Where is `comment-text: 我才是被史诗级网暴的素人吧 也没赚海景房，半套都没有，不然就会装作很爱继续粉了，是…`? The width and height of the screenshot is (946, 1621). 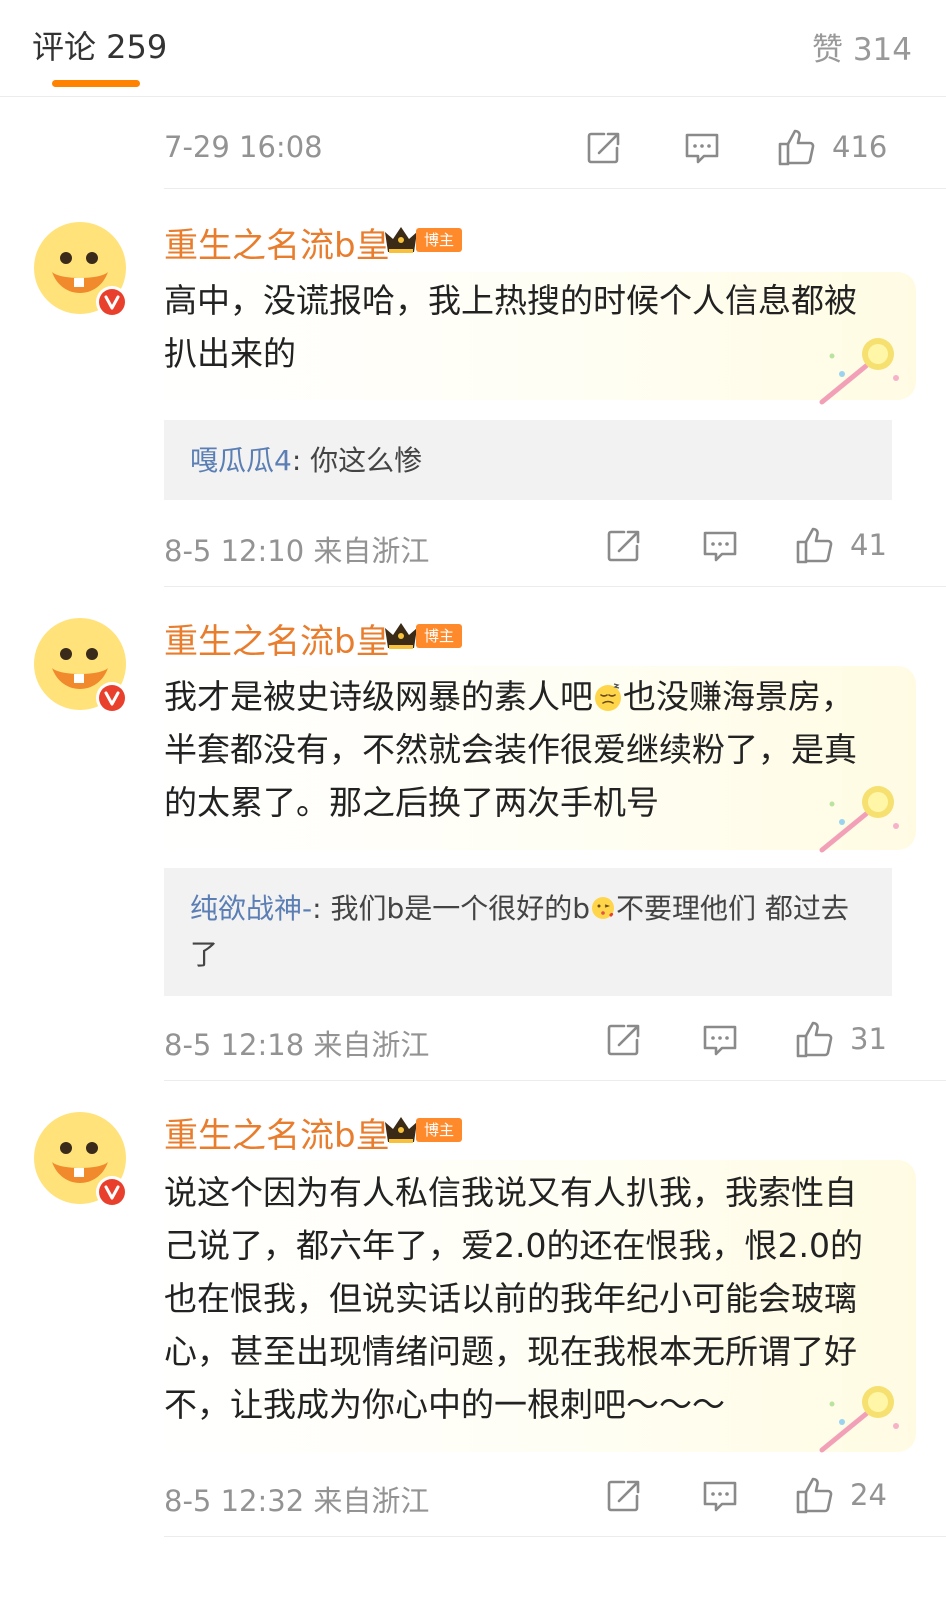 comment-text: 我才是被史诗级网暴的素人吧 也没赚海景房，半套都没有，不然就会装作很爱继续粉了，是… is located at coordinates (524, 749).